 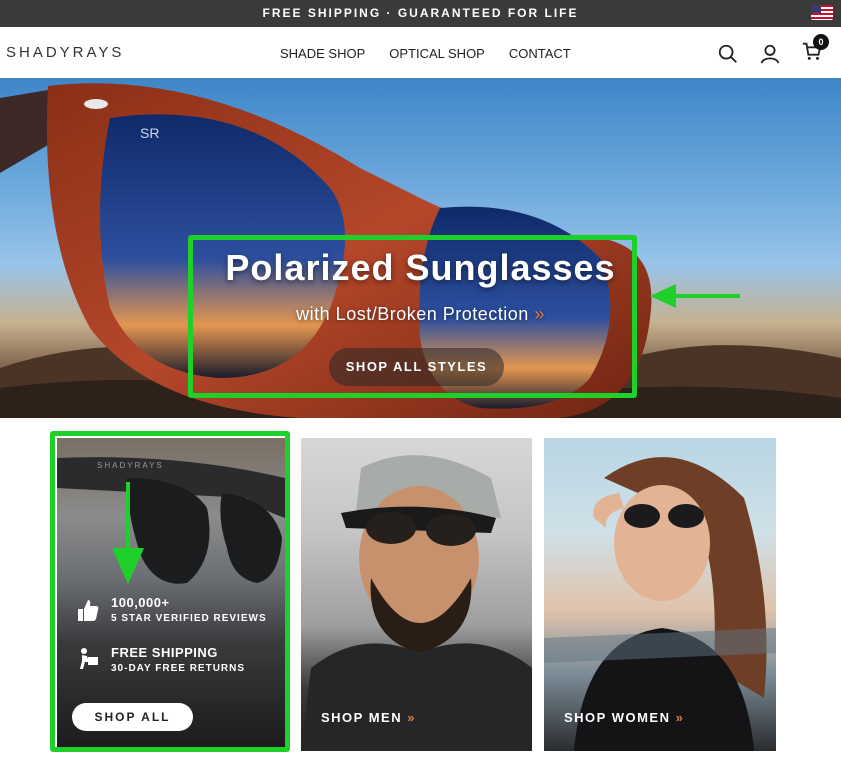 I want to click on announcement-bar: FREE SHIPPING · GUARANTEED FOR LIFE, so click(x=420, y=13).